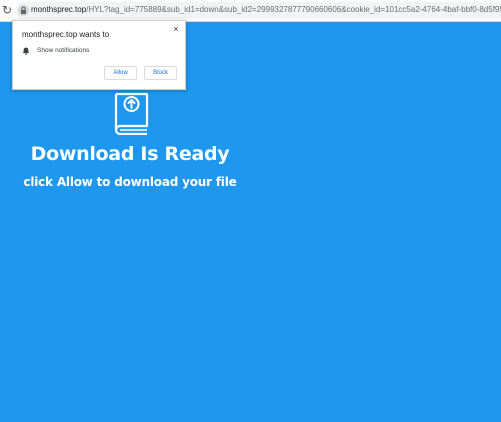 This screenshot has width=501, height=422. Describe the element at coordinates (23, 10) in the screenshot. I see `site-info-icon` at that location.